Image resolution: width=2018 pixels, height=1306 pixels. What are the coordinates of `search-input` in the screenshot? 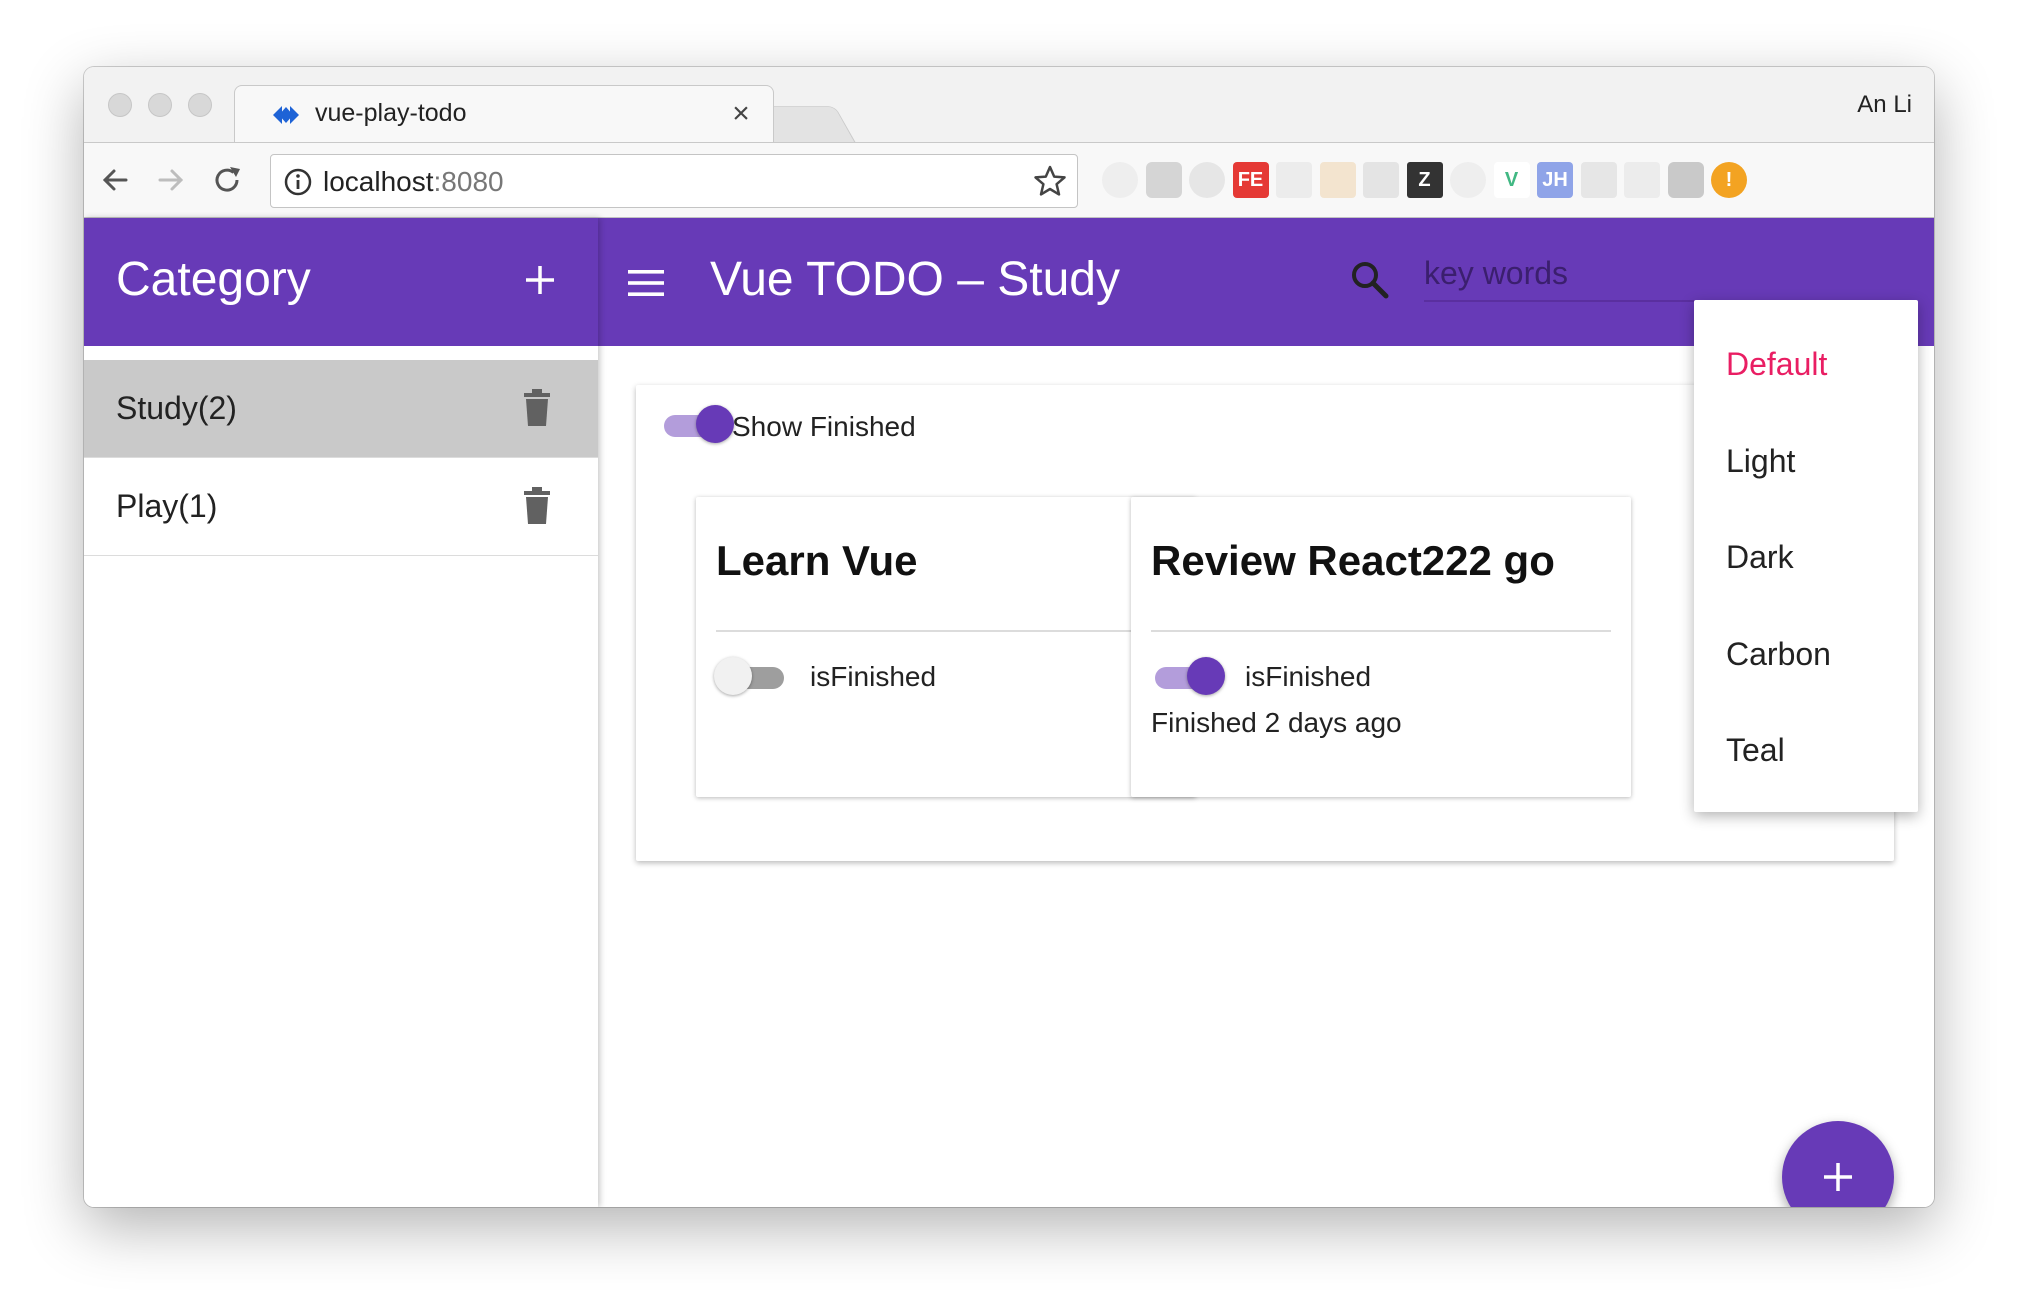 It's located at (1624, 274).